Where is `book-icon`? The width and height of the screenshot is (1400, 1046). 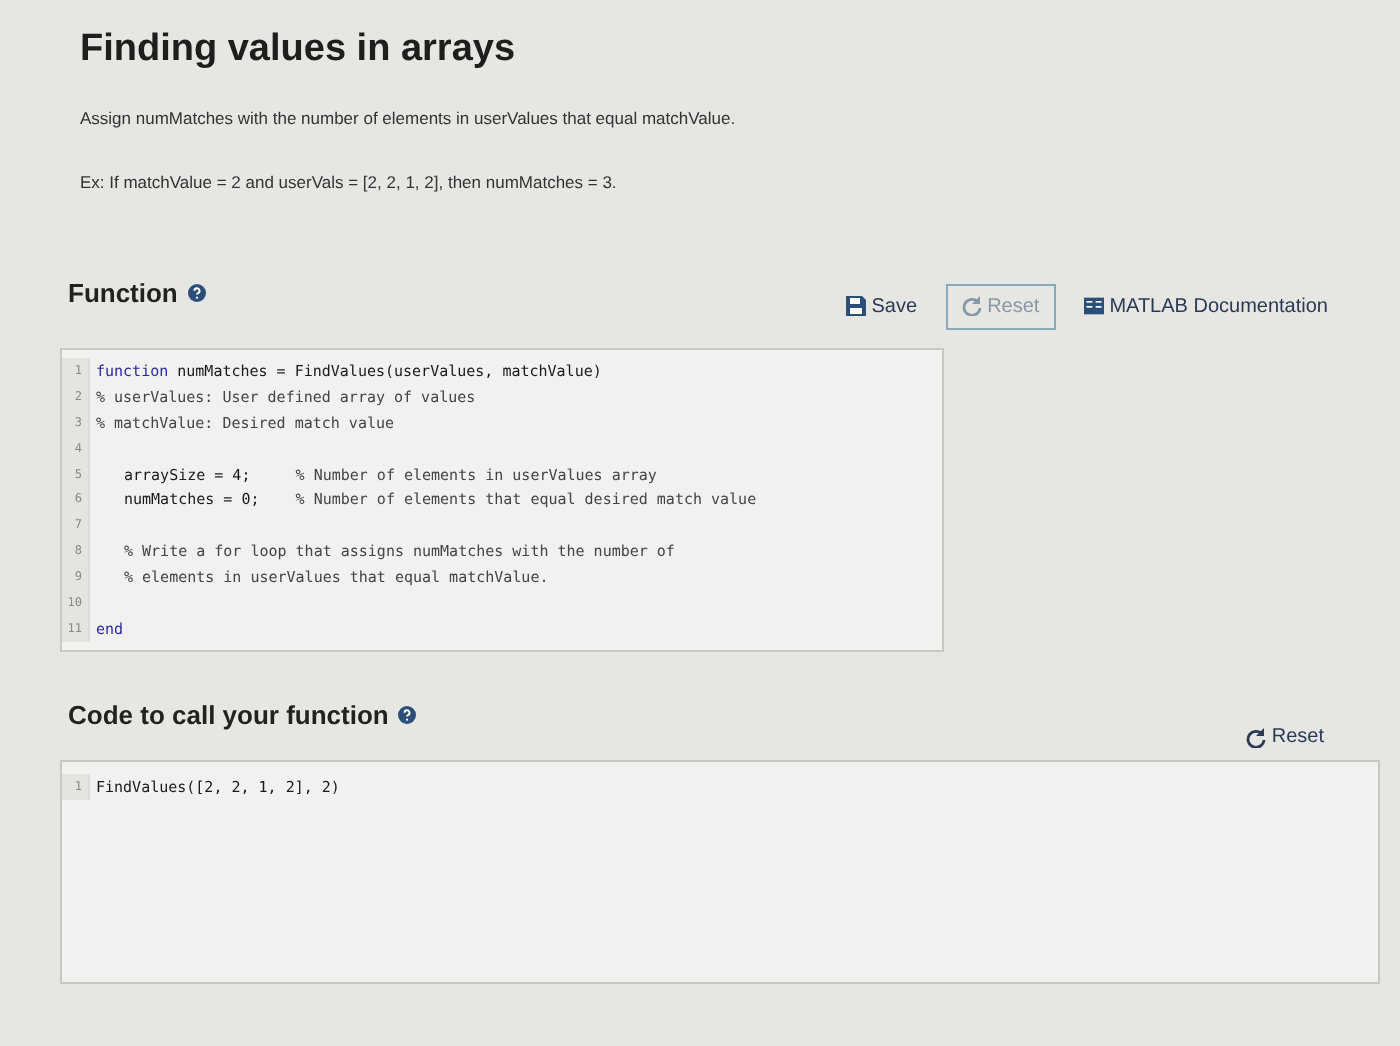 book-icon is located at coordinates (1093, 306).